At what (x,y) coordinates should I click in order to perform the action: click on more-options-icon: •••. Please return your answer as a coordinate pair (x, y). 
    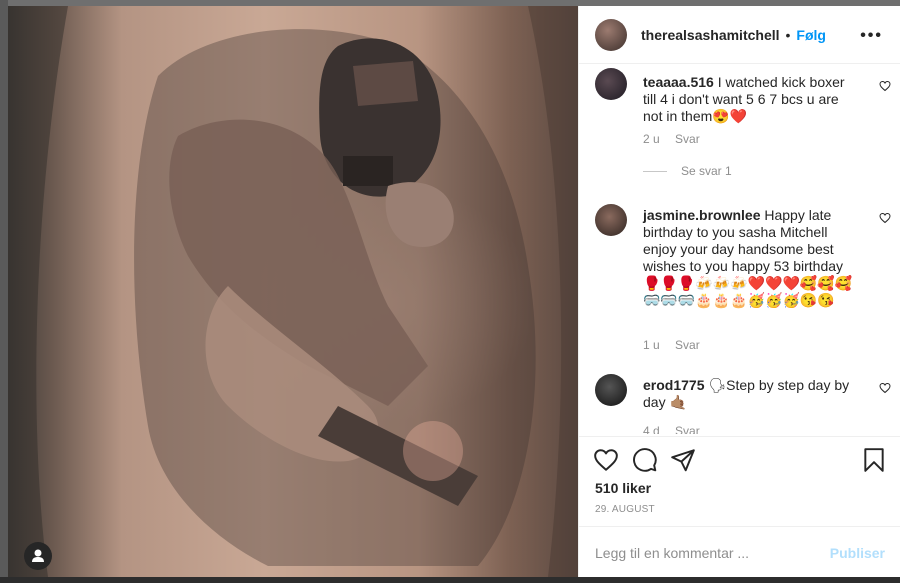
    Looking at the image, I should click on (871, 36).